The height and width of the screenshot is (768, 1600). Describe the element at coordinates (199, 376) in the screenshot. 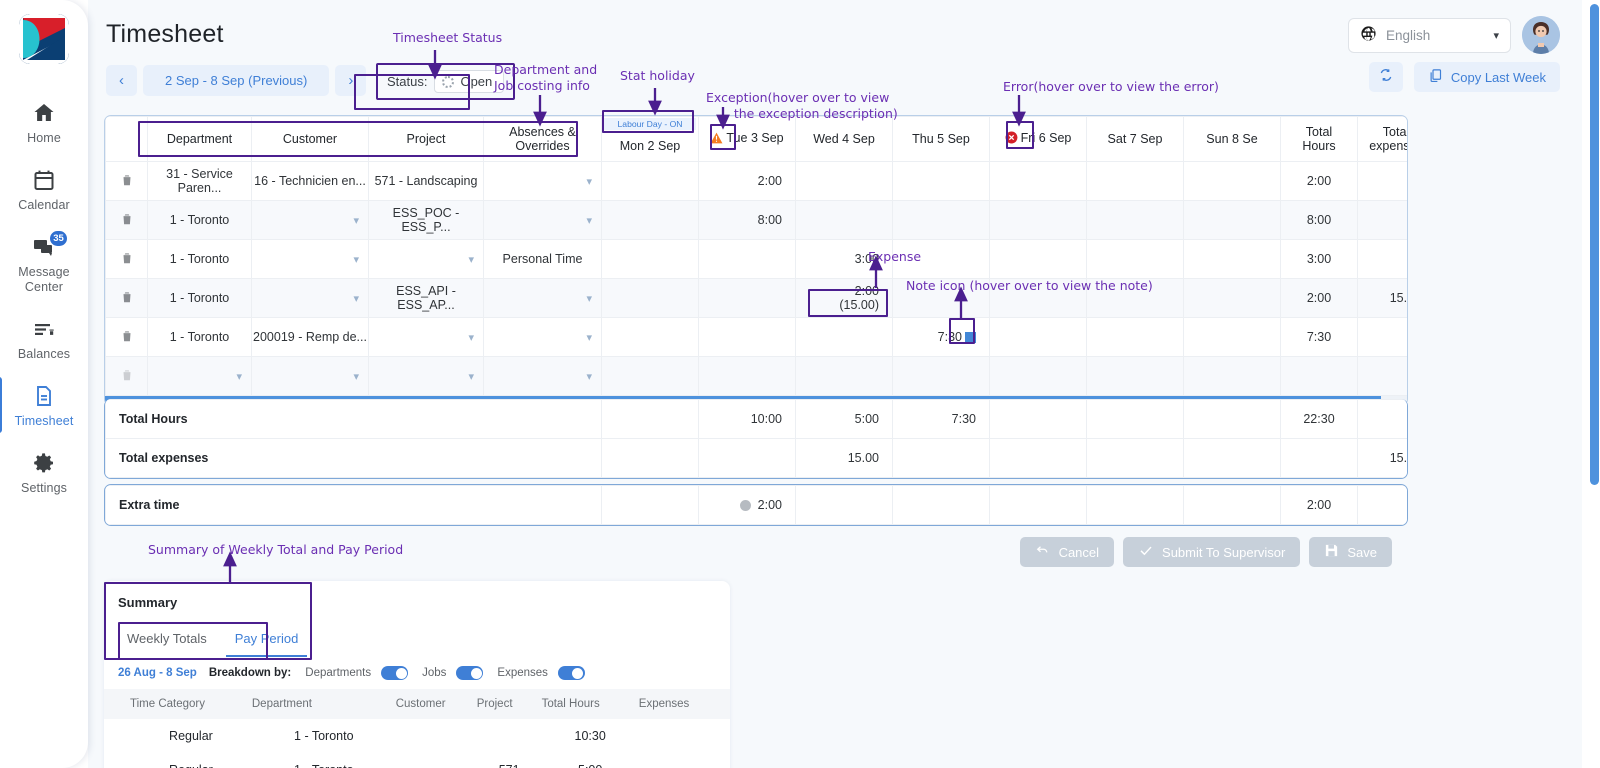

I see `cell-department: ▾` at that location.